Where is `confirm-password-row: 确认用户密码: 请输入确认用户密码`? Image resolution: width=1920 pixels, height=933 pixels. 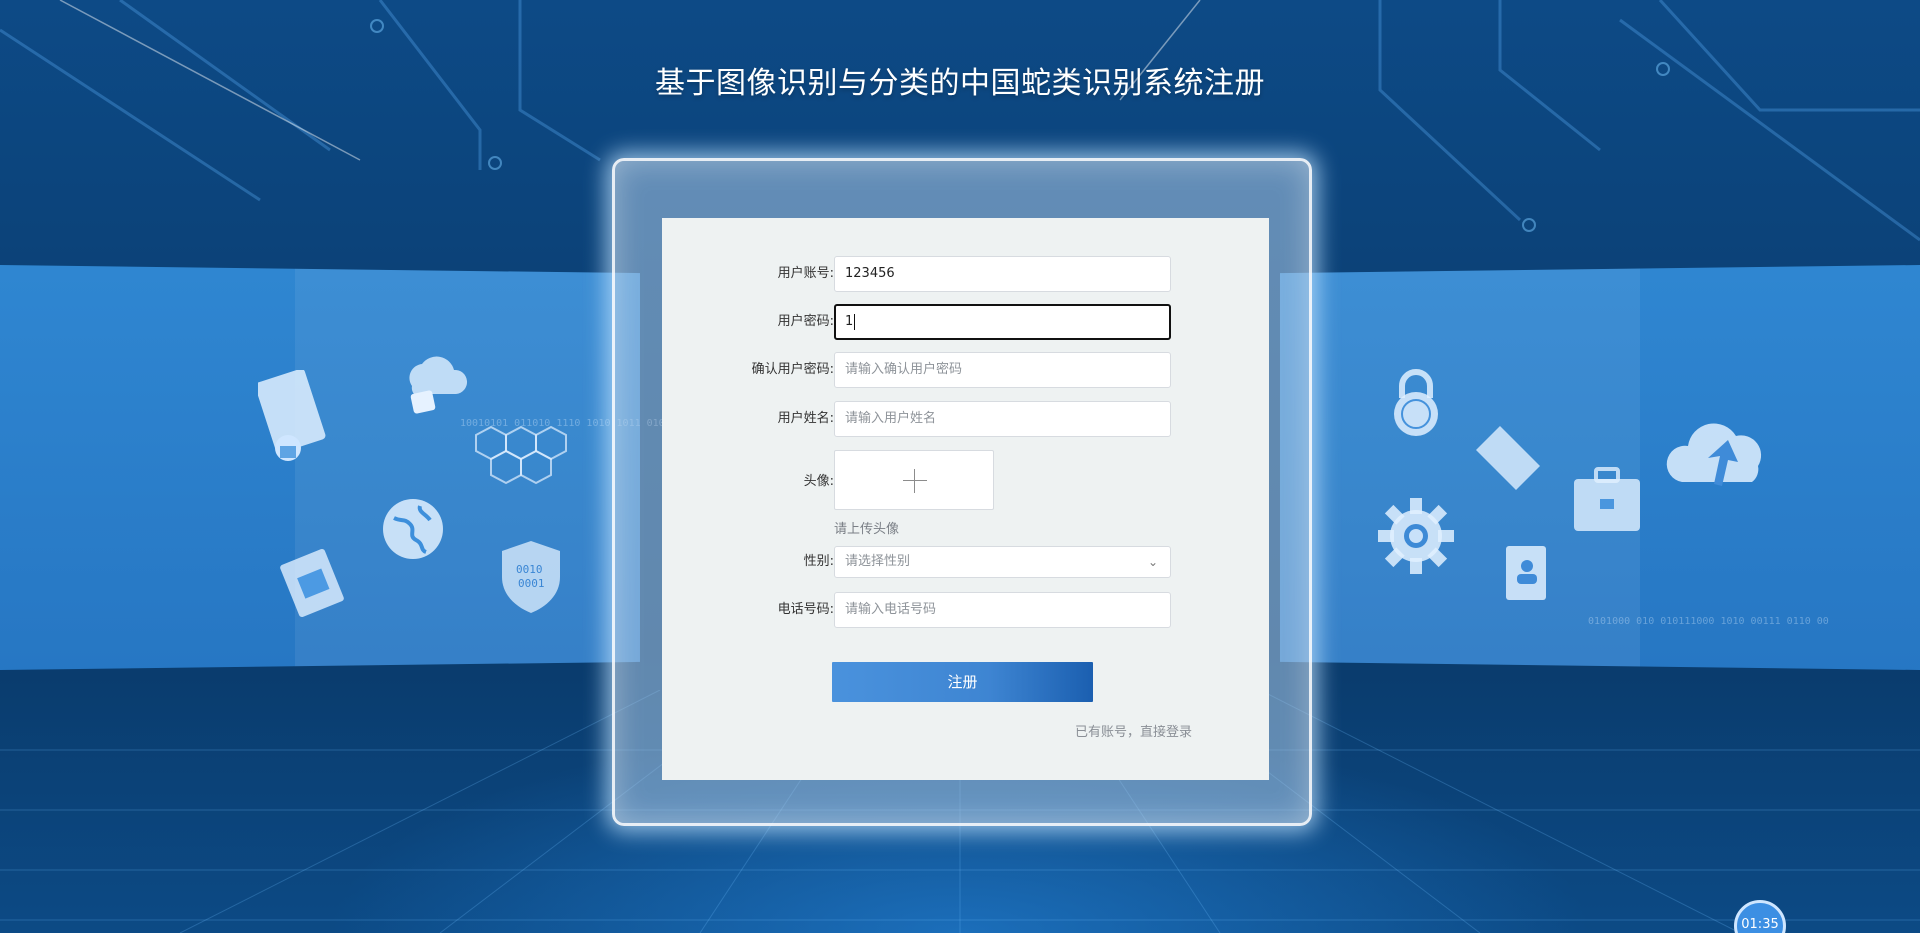
confirm-password-row: 确认用户密码: 请输入确认用户密码 is located at coordinates (965, 370).